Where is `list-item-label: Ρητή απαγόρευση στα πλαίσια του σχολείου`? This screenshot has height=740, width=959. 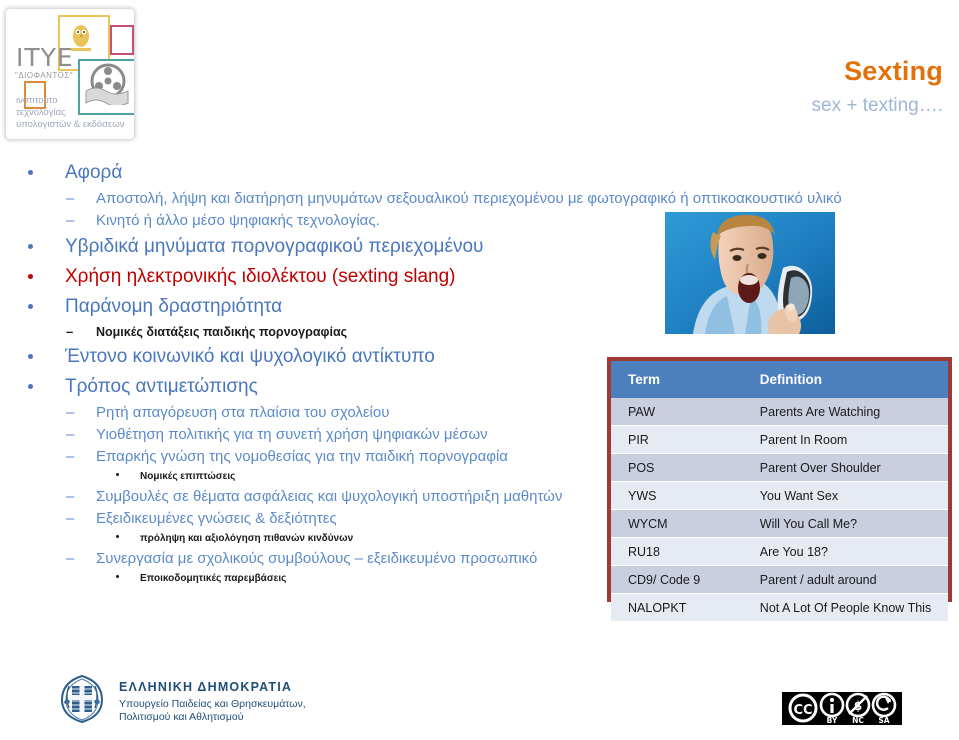 list-item-label: Ρητή απαγόρευση στα πλαίσια του σχολείου is located at coordinates (243, 412).